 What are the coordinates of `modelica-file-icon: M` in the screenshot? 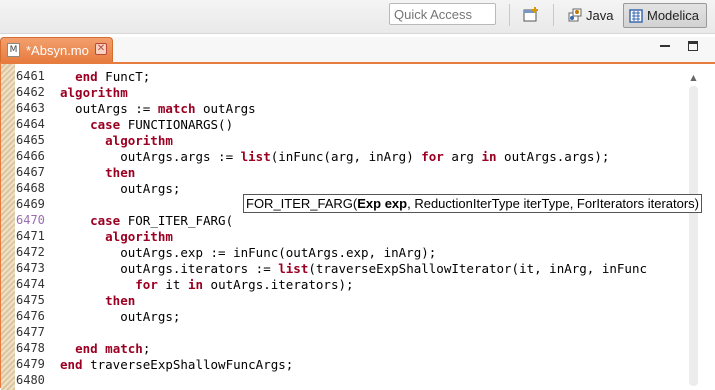 It's located at (13, 50).